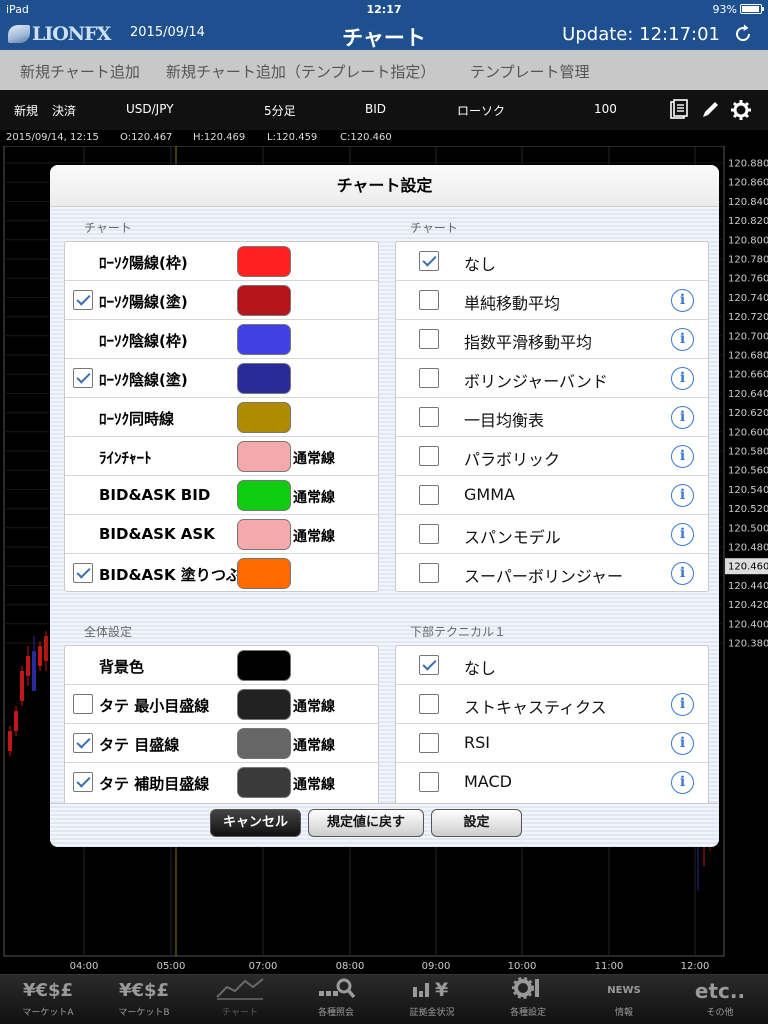  Describe the element at coordinates (221, 261) in the screenshot. I see `candle-setting-row: ﾛｰｿｸ陽線(枠)` at that location.